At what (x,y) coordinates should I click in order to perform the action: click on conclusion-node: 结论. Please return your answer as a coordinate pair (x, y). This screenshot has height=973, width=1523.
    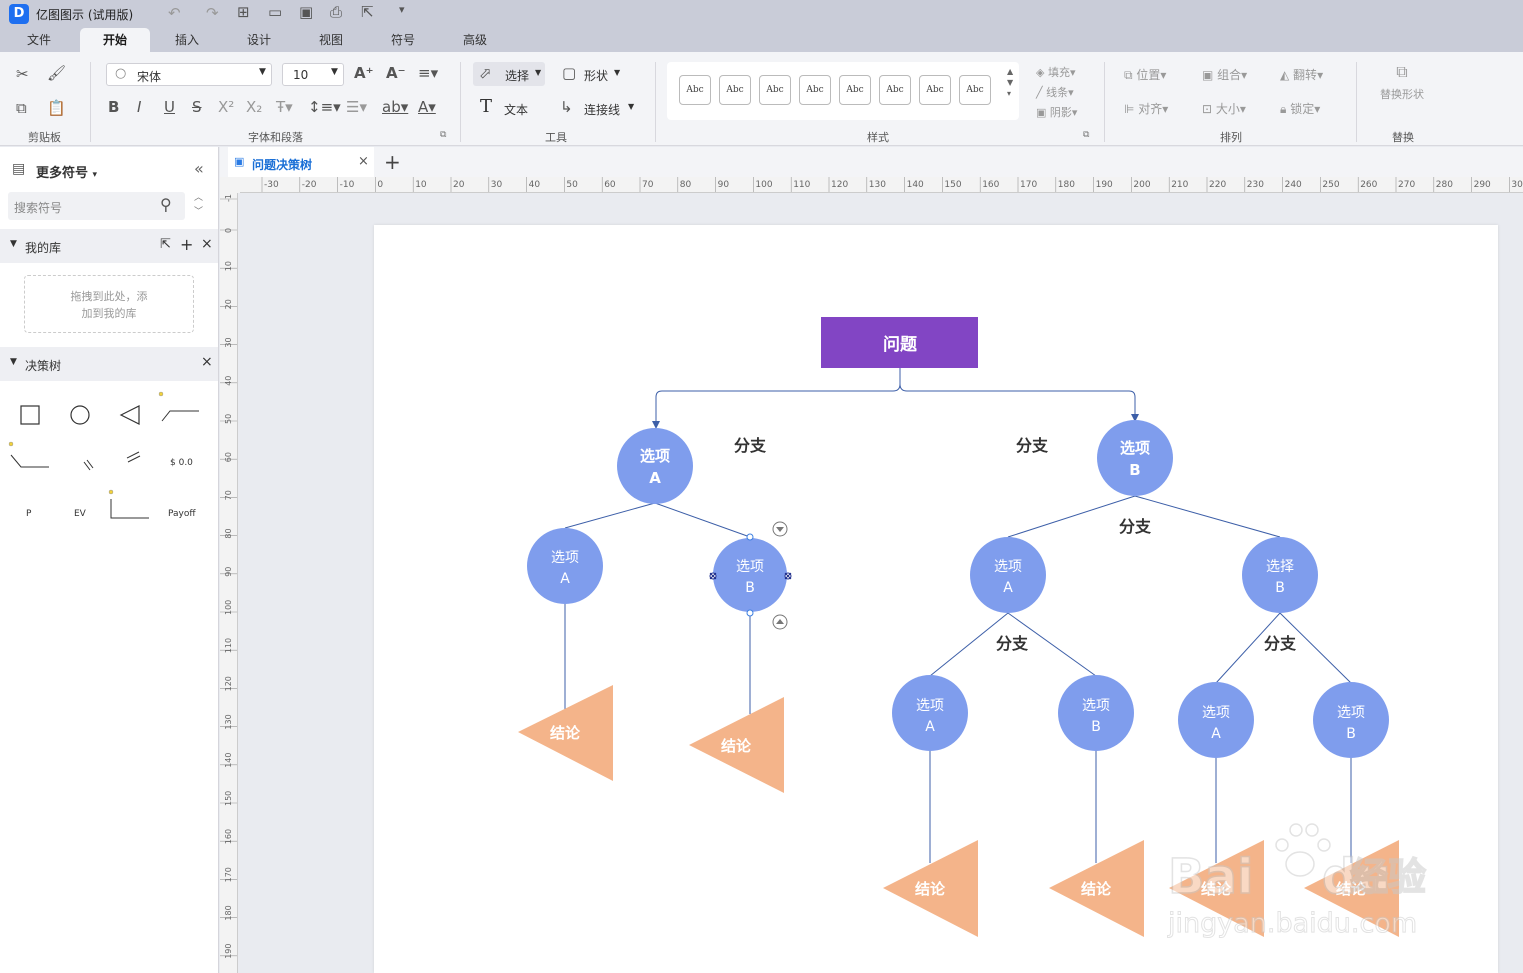
    Looking at the image, I should click on (736, 745).